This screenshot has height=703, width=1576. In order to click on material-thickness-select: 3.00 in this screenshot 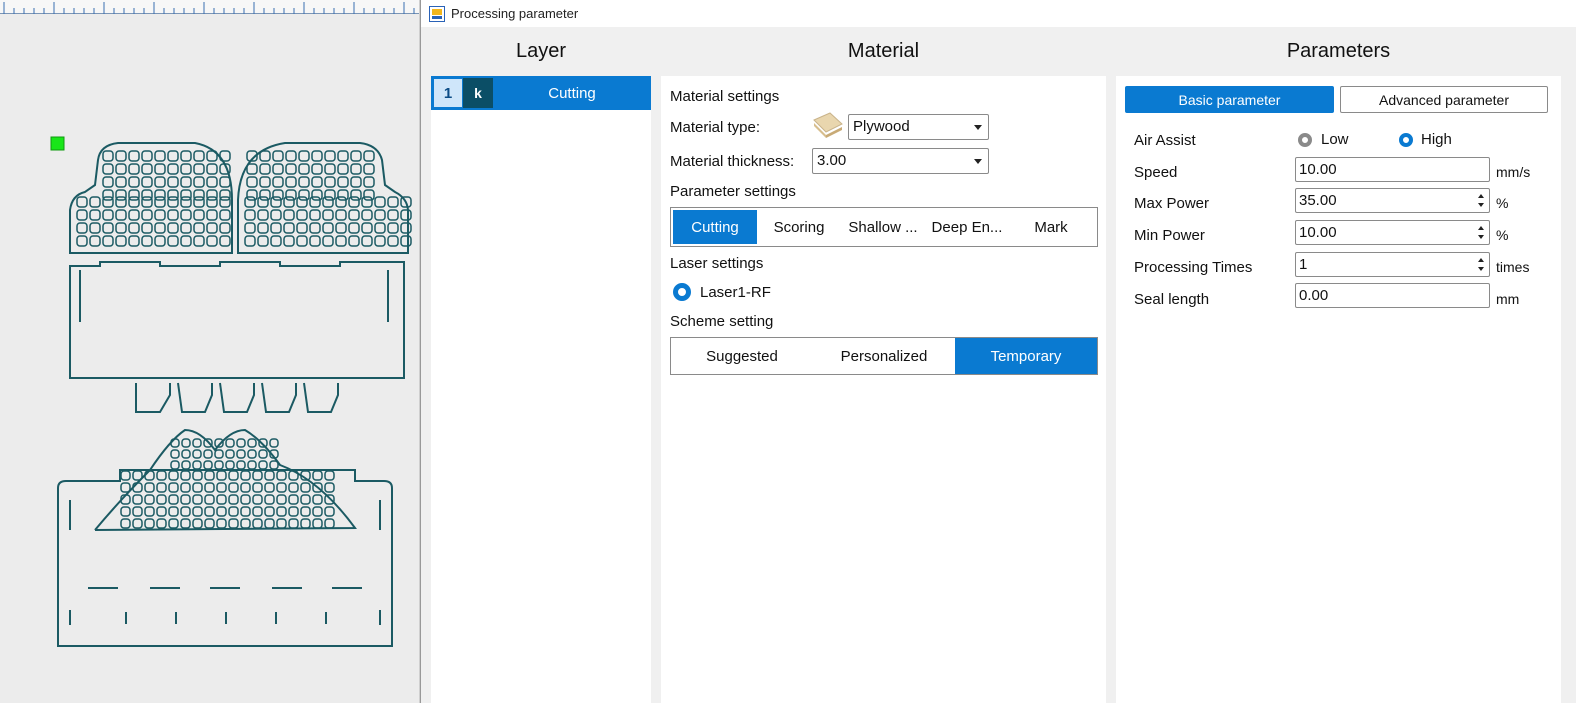, I will do `click(900, 161)`.